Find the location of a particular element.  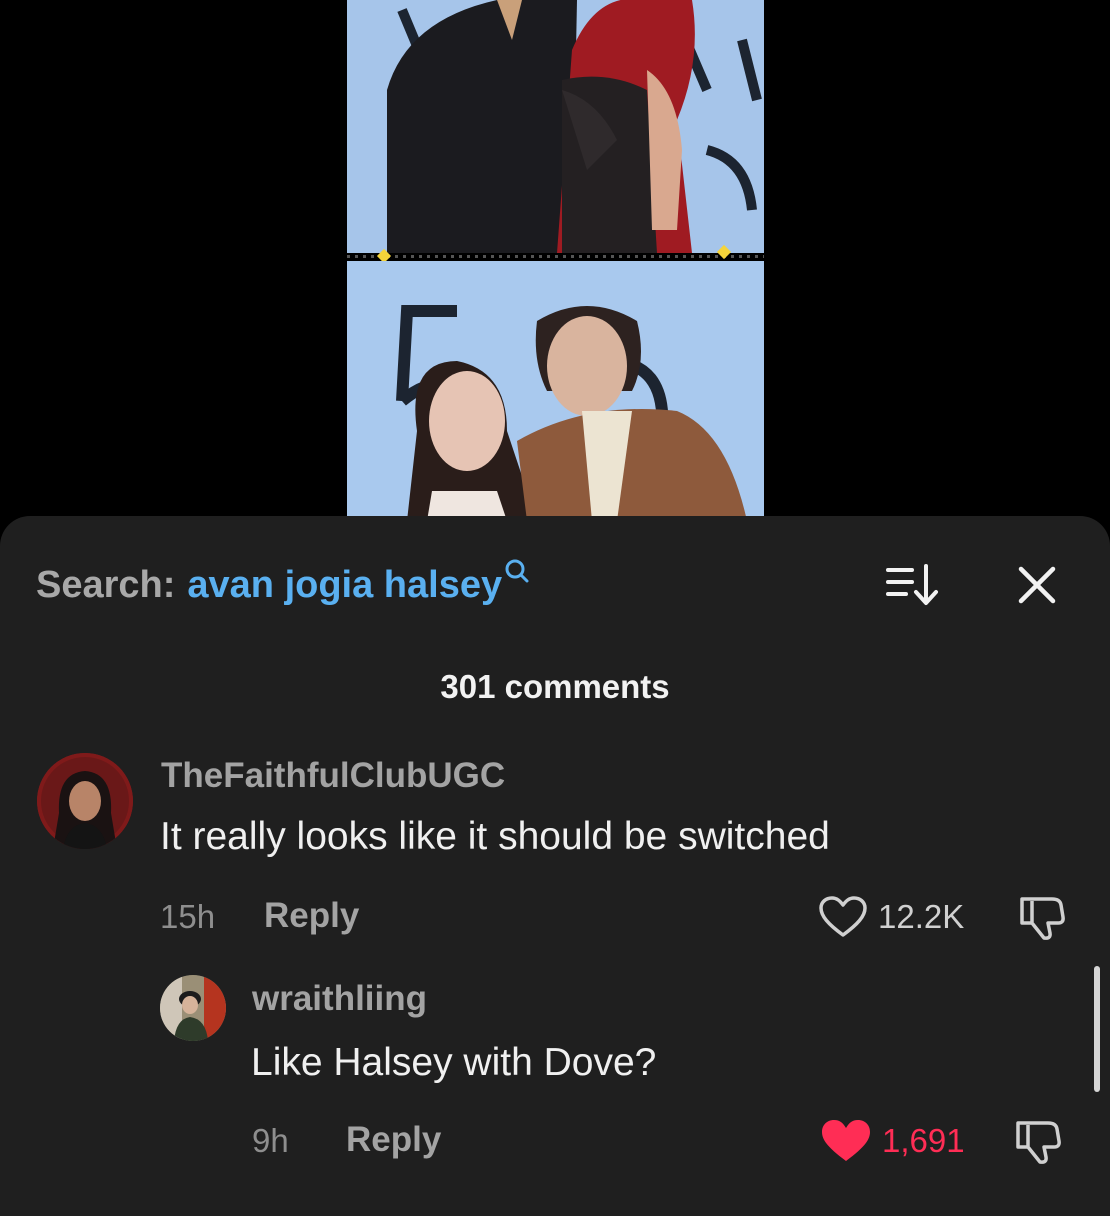

comment-username: wraithliing is located at coordinates (339, 999).